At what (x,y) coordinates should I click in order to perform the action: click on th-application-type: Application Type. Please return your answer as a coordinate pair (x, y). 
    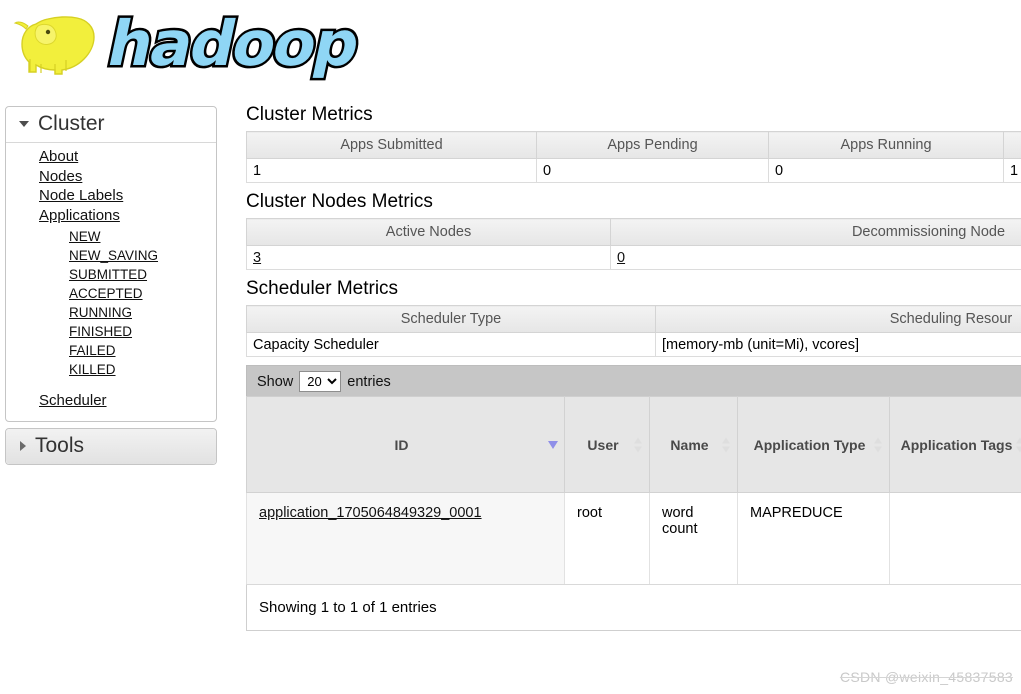
    Looking at the image, I should click on (813, 444).